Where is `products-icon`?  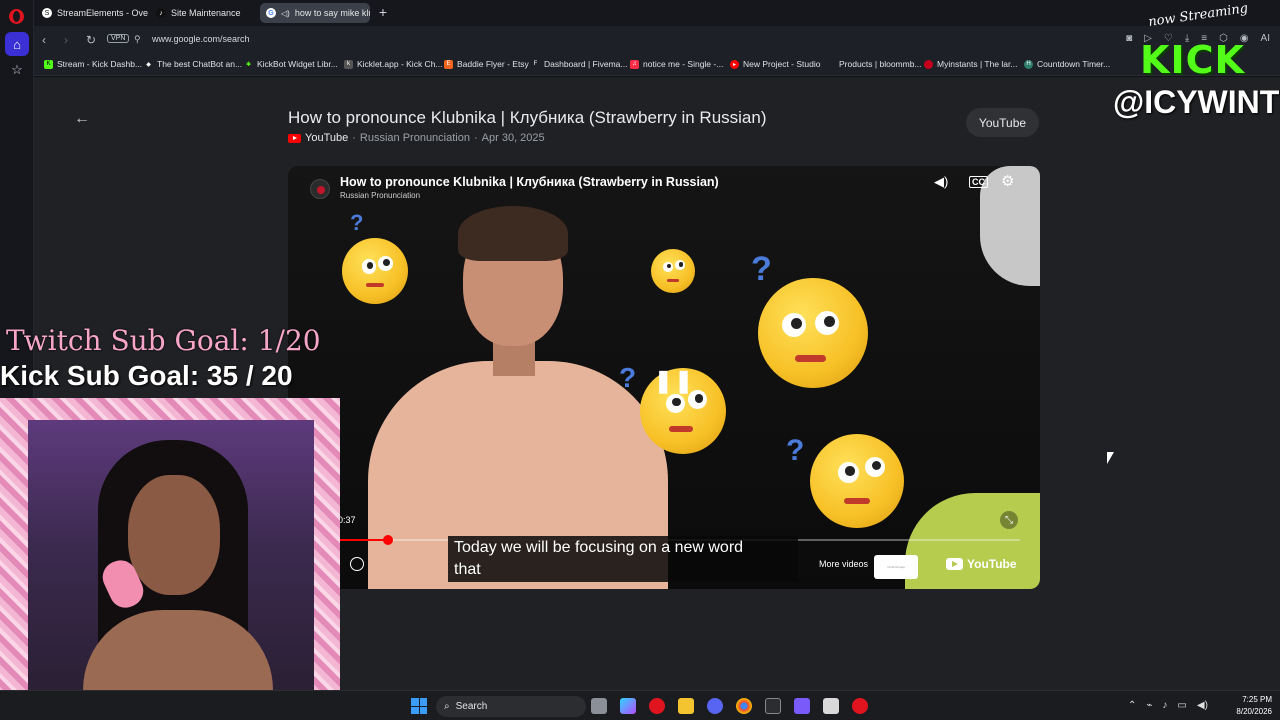
products-icon is located at coordinates (830, 64).